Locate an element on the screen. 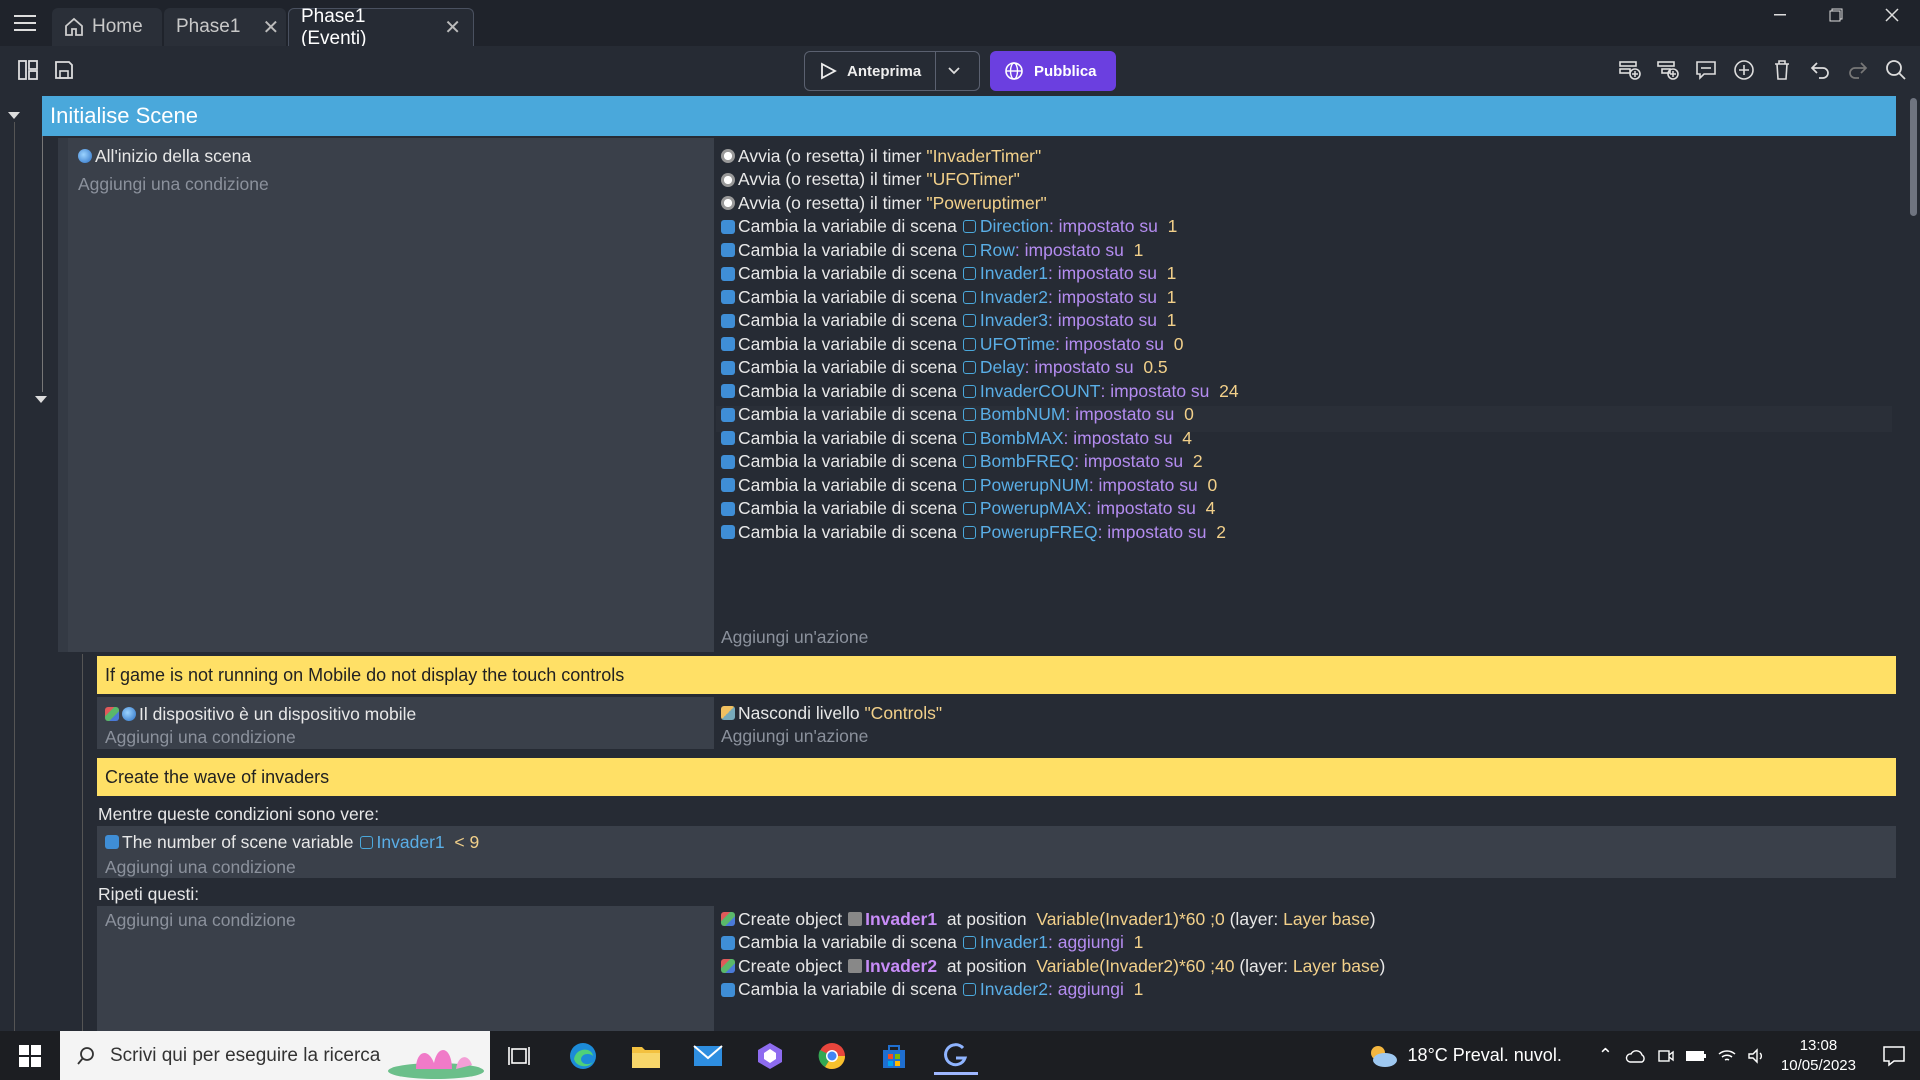 Image resolution: width=1920 pixels, height=1080 pixels. menu-button is located at coordinates (25, 23).